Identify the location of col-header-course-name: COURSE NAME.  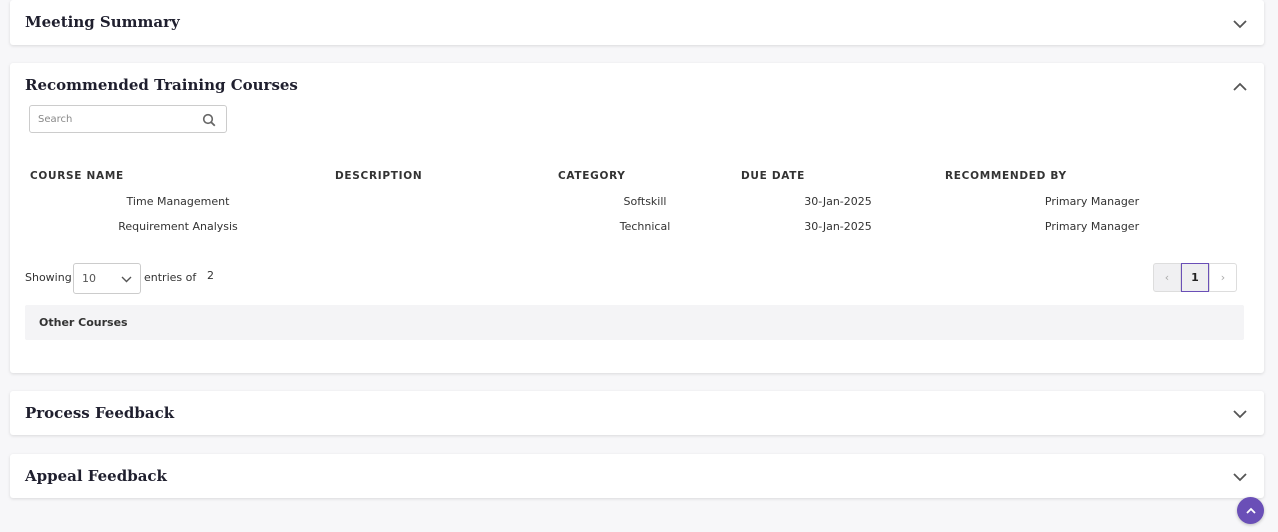
(77, 176).